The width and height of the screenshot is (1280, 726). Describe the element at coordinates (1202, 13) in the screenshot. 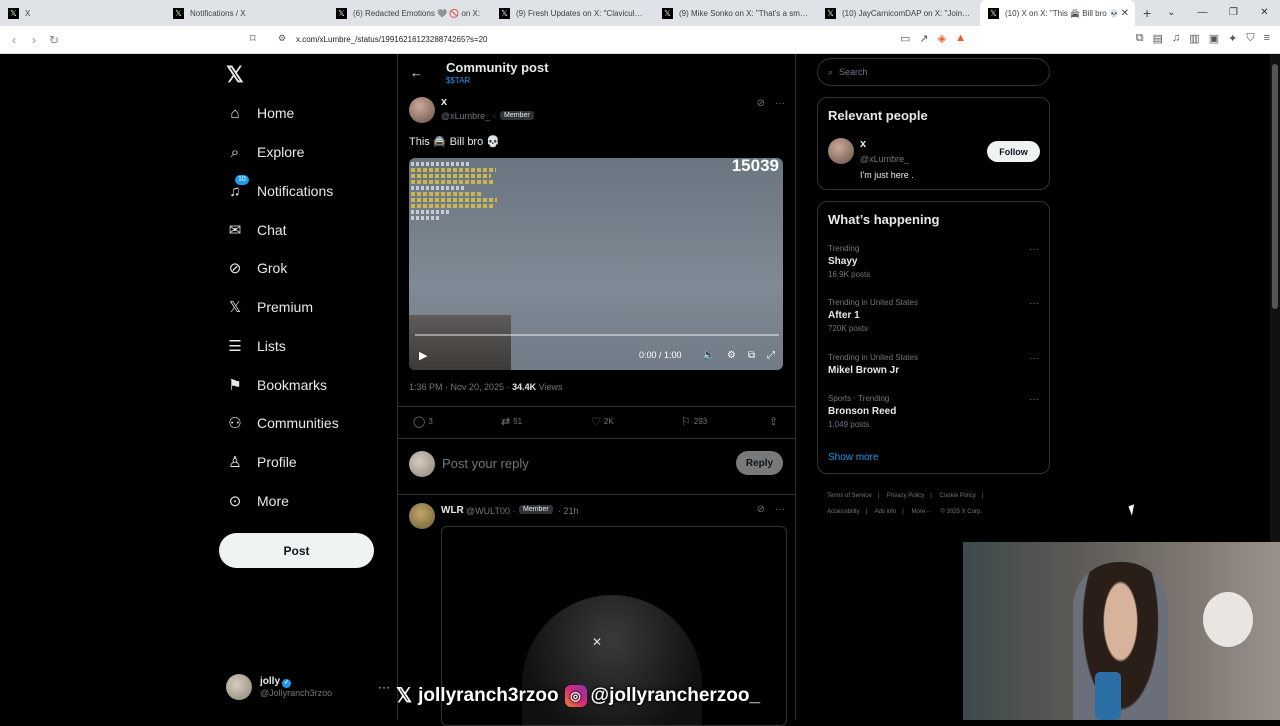

I see `minimize-icon: —` at that location.